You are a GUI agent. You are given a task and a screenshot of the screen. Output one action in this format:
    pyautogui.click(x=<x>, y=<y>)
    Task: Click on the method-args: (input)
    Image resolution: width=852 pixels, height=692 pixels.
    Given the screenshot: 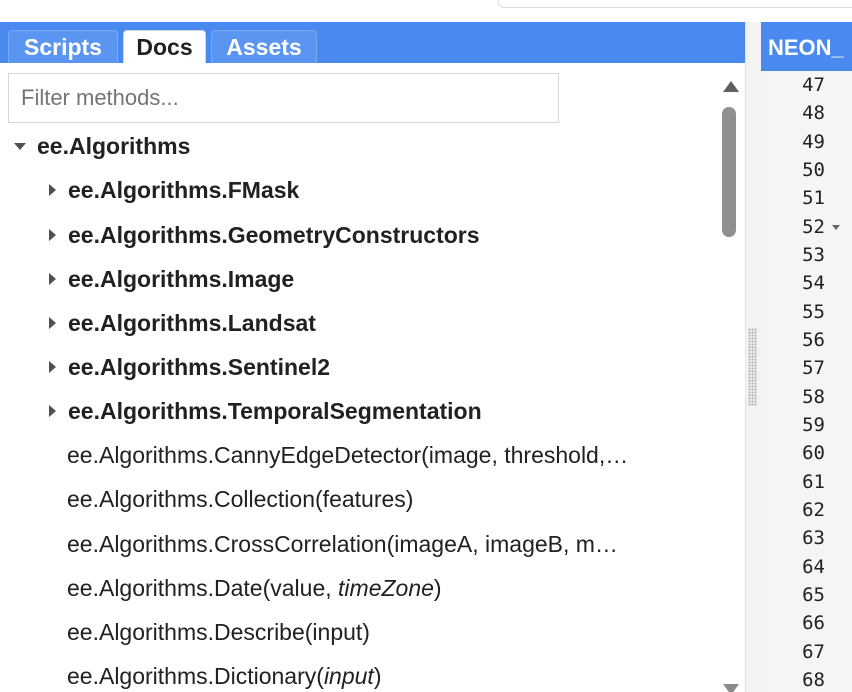 What is the action you would take?
    pyautogui.click(x=337, y=632)
    